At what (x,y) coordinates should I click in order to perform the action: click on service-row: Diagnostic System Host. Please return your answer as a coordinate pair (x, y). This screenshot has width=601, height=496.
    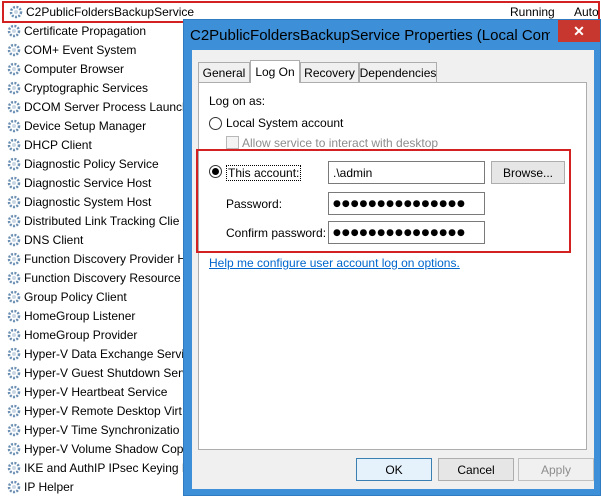
    Looking at the image, I should click on (75, 201).